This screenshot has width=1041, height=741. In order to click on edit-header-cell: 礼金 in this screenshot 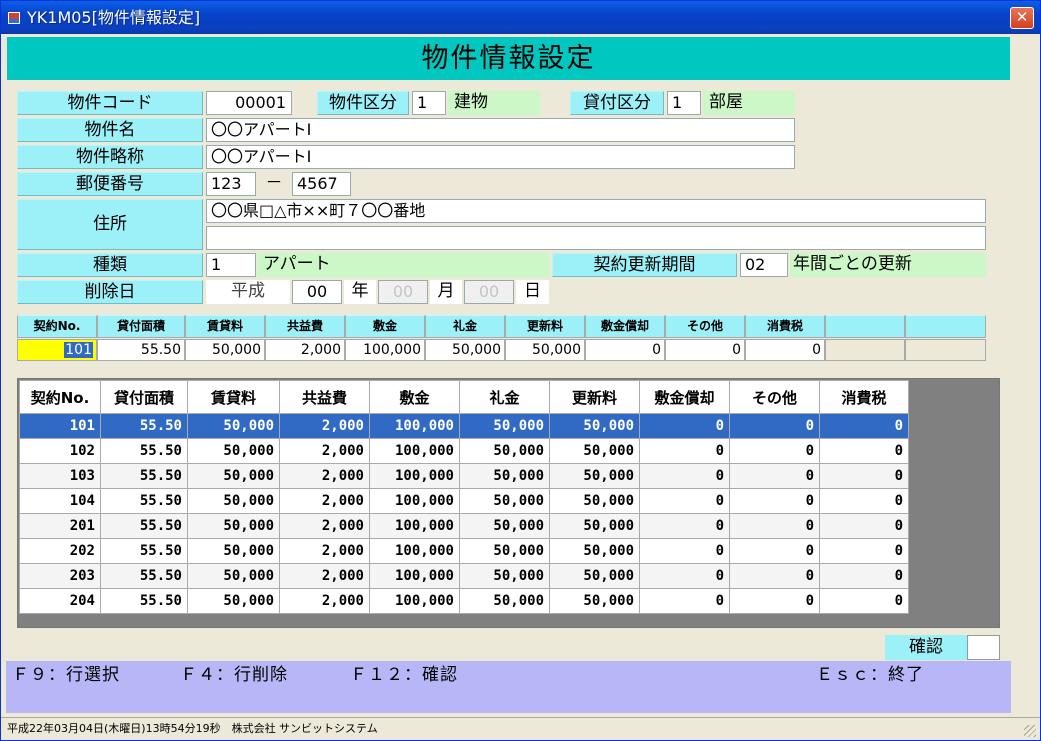, I will do `click(465, 326)`.